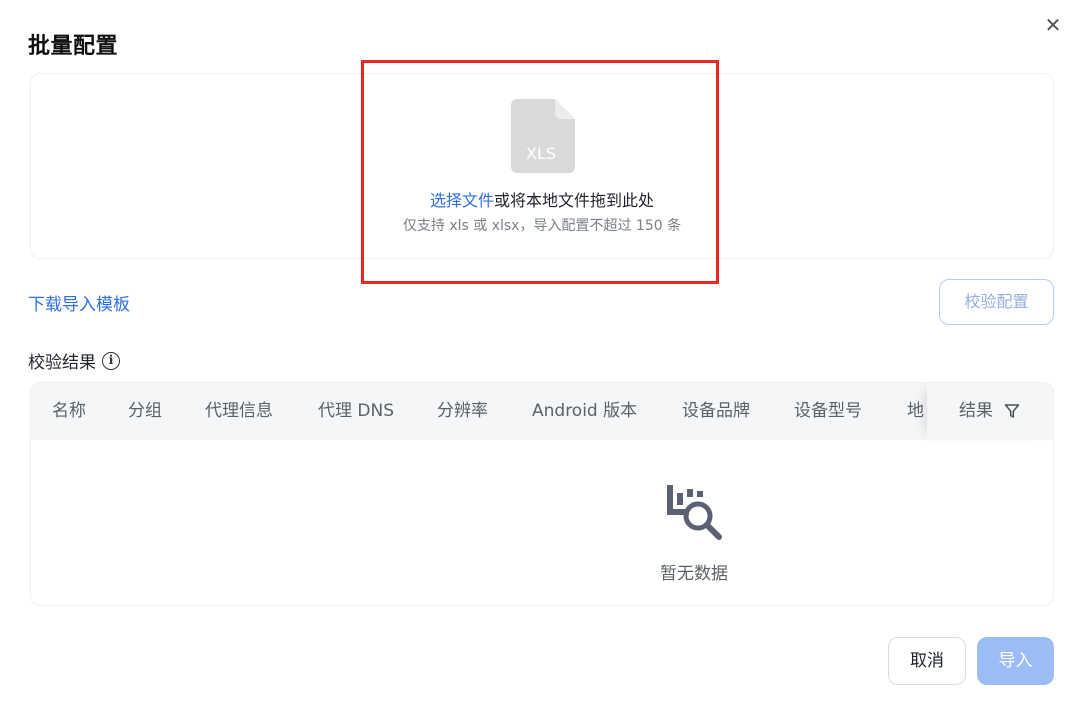 This screenshot has height=709, width=1080. What do you see at coordinates (462, 411) in the screenshot?
I see `column-header-resolution: 分辨率` at bounding box center [462, 411].